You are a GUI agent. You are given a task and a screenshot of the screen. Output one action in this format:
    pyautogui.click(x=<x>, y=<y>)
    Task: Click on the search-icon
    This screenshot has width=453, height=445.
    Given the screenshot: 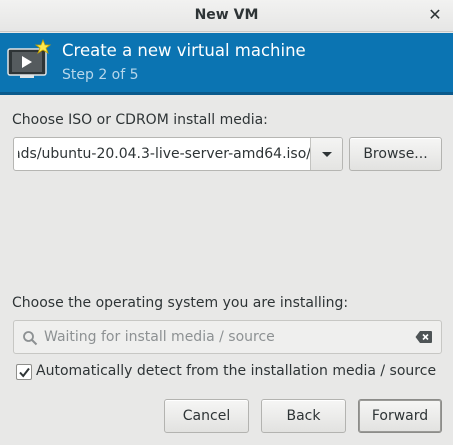 What is the action you would take?
    pyautogui.click(x=30, y=338)
    